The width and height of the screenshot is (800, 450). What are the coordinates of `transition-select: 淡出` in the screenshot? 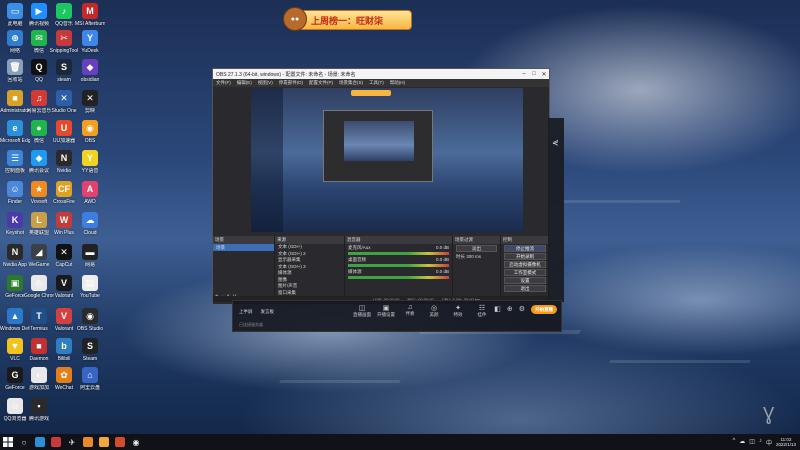 It's located at (476, 248).